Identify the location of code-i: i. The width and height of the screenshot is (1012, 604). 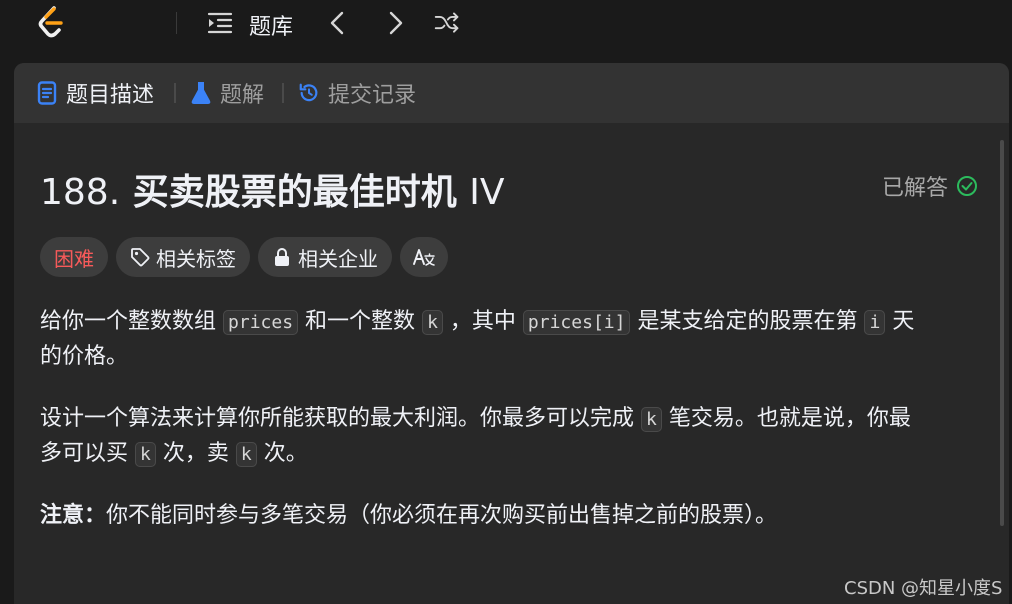
(875, 322).